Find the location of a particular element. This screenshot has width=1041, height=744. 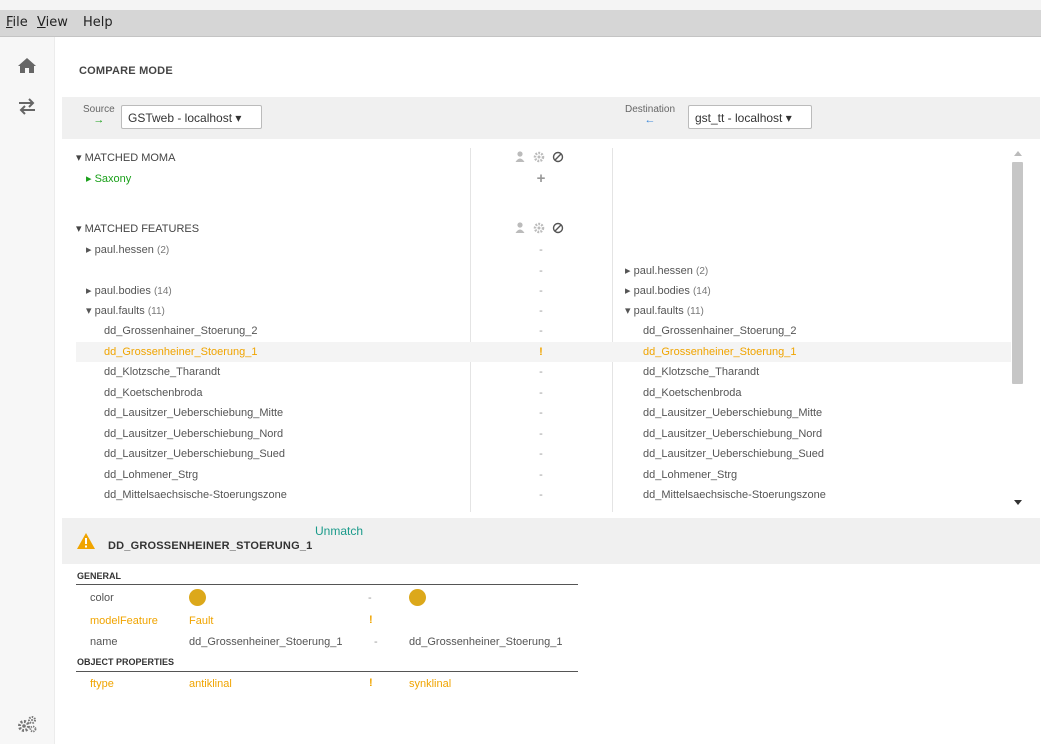

left-group-paul-bodies: ▸ paul.bodies (14) is located at coordinates (129, 291).